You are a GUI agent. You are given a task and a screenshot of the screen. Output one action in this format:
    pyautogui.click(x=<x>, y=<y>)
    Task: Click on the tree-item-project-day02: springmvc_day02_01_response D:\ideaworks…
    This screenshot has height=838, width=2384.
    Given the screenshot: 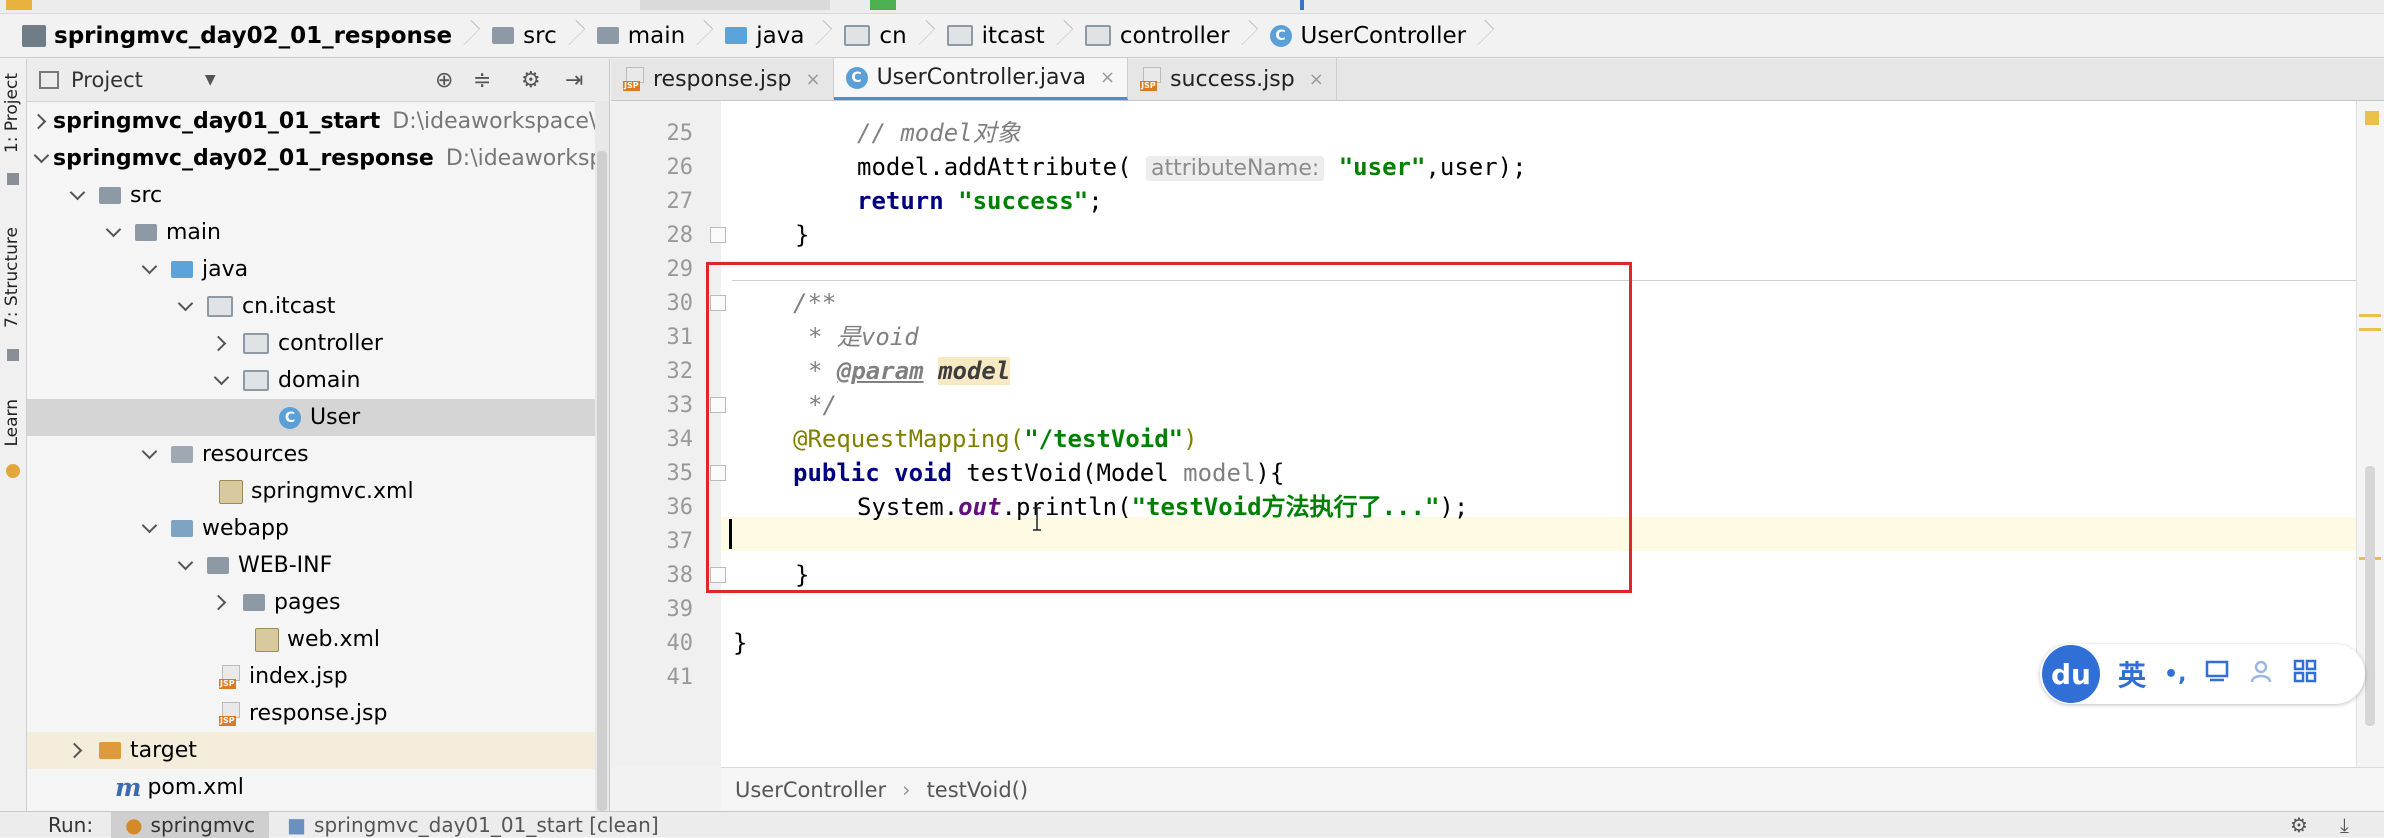 What is the action you would take?
    pyautogui.click(x=318, y=158)
    